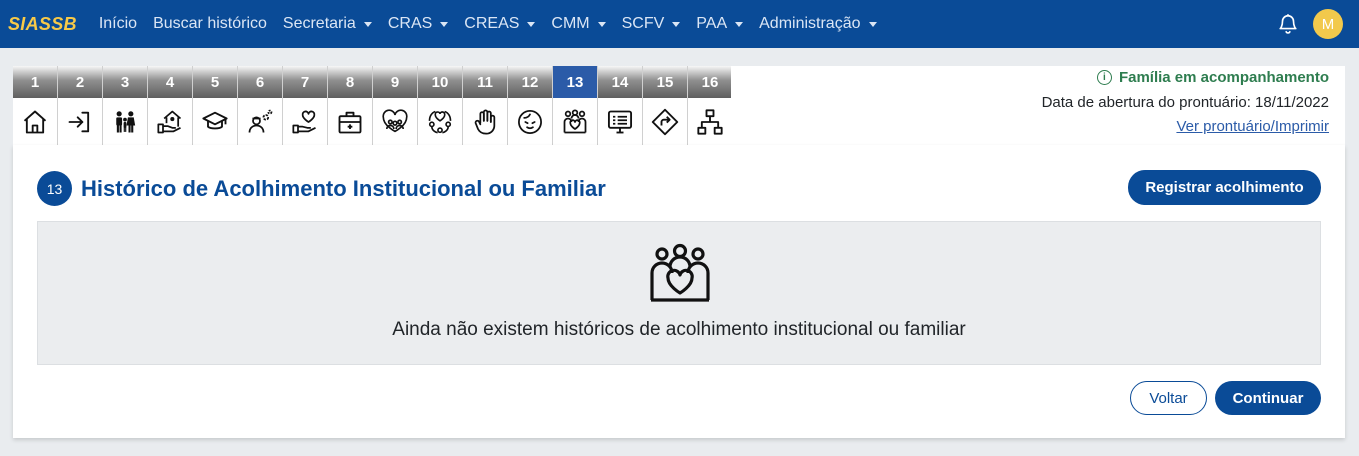 Image resolution: width=1359 pixels, height=456 pixels. What do you see at coordinates (1168, 398) in the screenshot?
I see `back-button: Voltar` at bounding box center [1168, 398].